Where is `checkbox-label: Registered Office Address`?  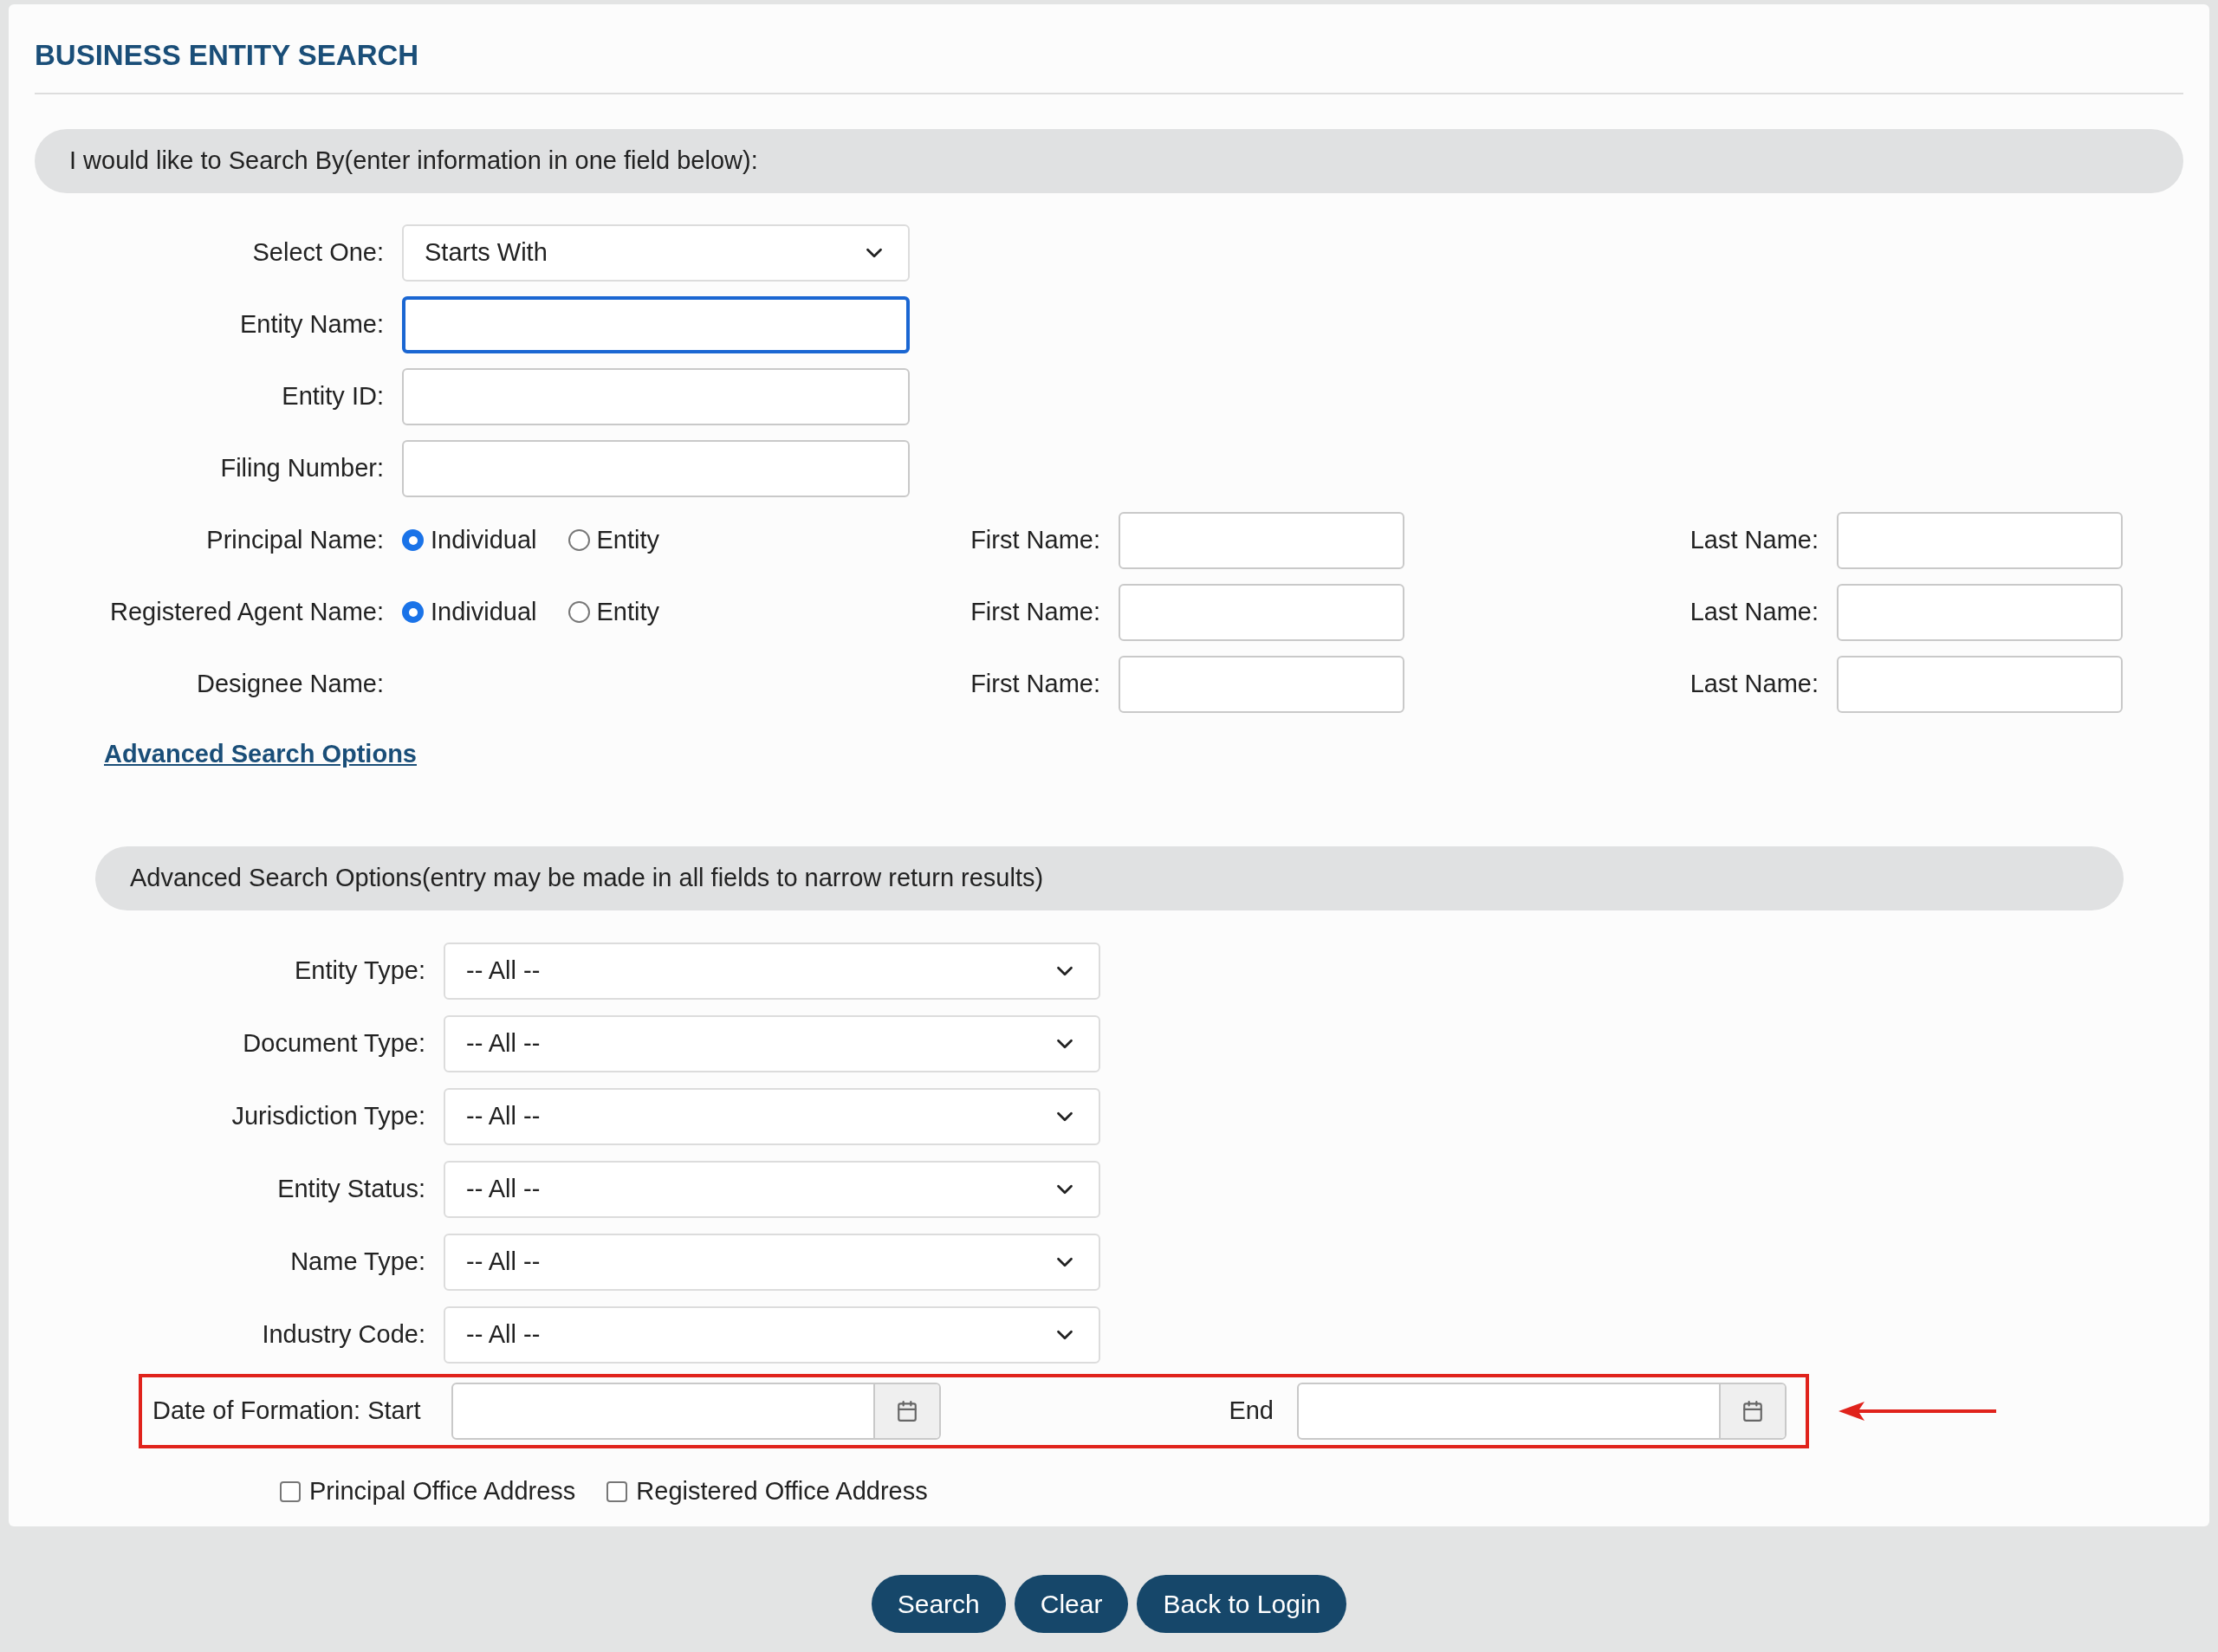
checkbox-label: Registered Office Address is located at coordinates (782, 1491).